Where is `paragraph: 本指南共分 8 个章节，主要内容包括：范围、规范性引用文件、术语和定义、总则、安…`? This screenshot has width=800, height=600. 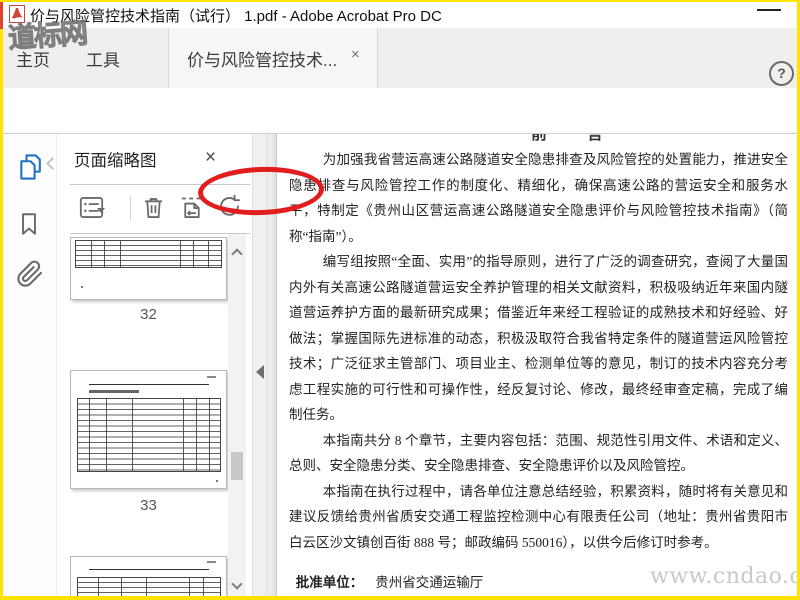 paragraph: 本指南共分 8 个章节，主要内容包括：范围、规范性引用文件、术语和定义、总则、安… is located at coordinates (538, 453).